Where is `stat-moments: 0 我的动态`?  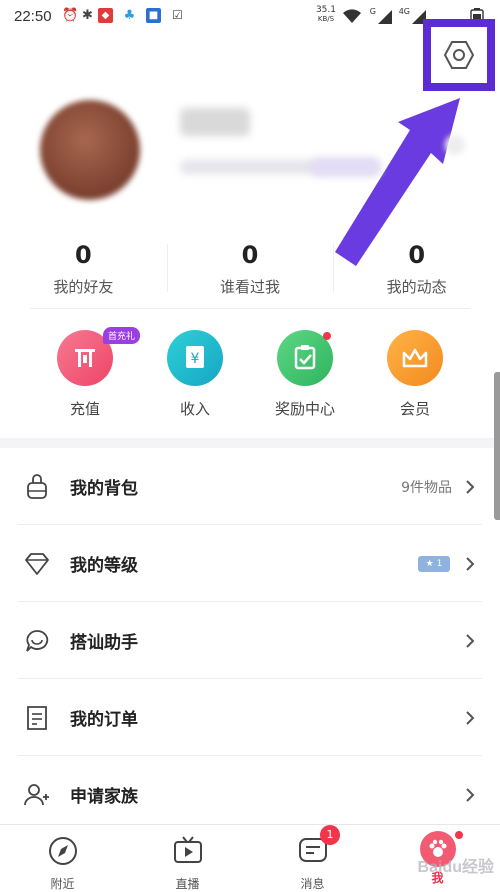
stat-moments: 0 我的动态 is located at coordinates (416, 273).